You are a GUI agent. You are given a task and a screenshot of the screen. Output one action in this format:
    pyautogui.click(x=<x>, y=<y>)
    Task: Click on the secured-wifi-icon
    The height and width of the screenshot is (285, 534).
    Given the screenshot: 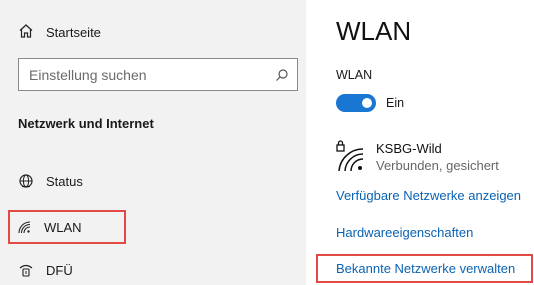 What is the action you would take?
    pyautogui.click(x=350, y=158)
    